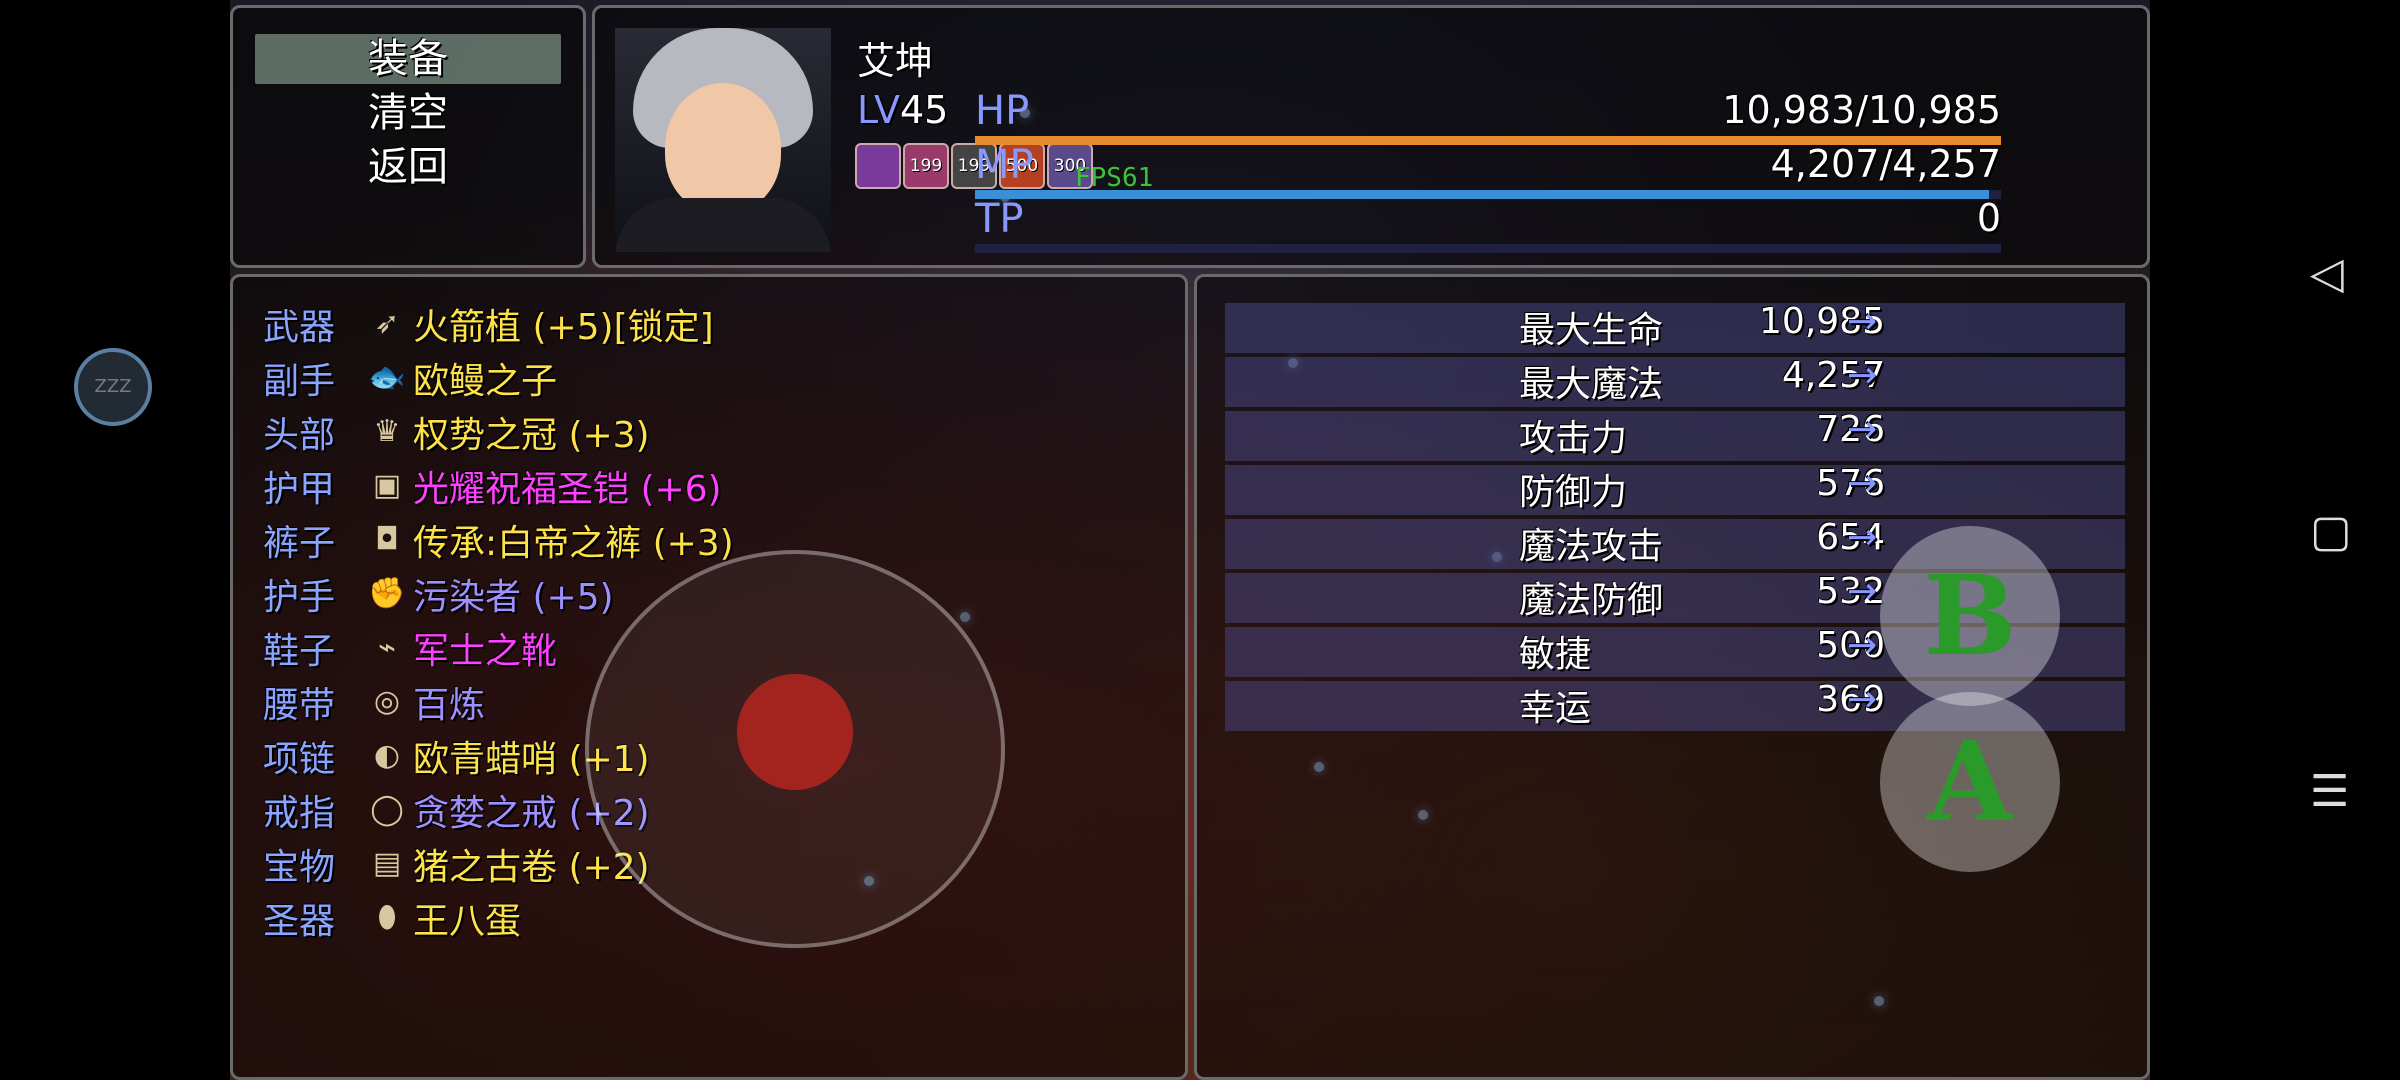  I want to click on equipment-slot-row: 圣器 ⬮ 王八蛋, so click(392, 918).